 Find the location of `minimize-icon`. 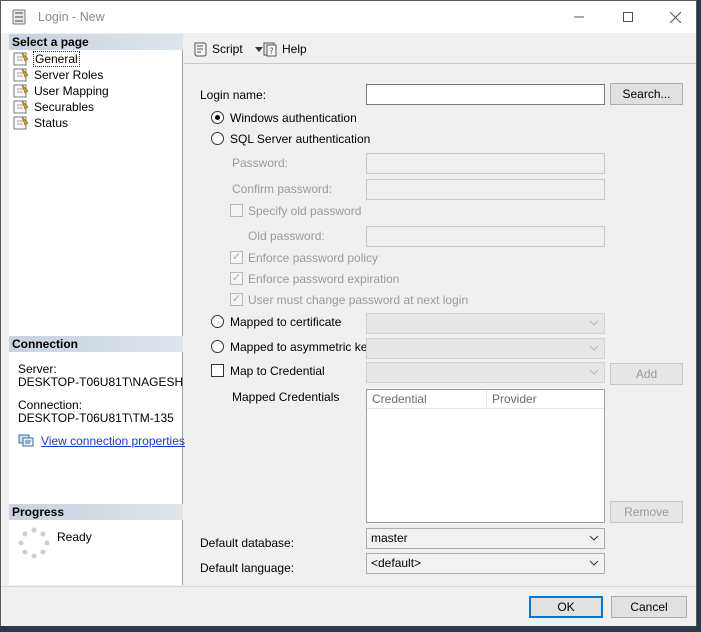

minimize-icon is located at coordinates (579, 17).